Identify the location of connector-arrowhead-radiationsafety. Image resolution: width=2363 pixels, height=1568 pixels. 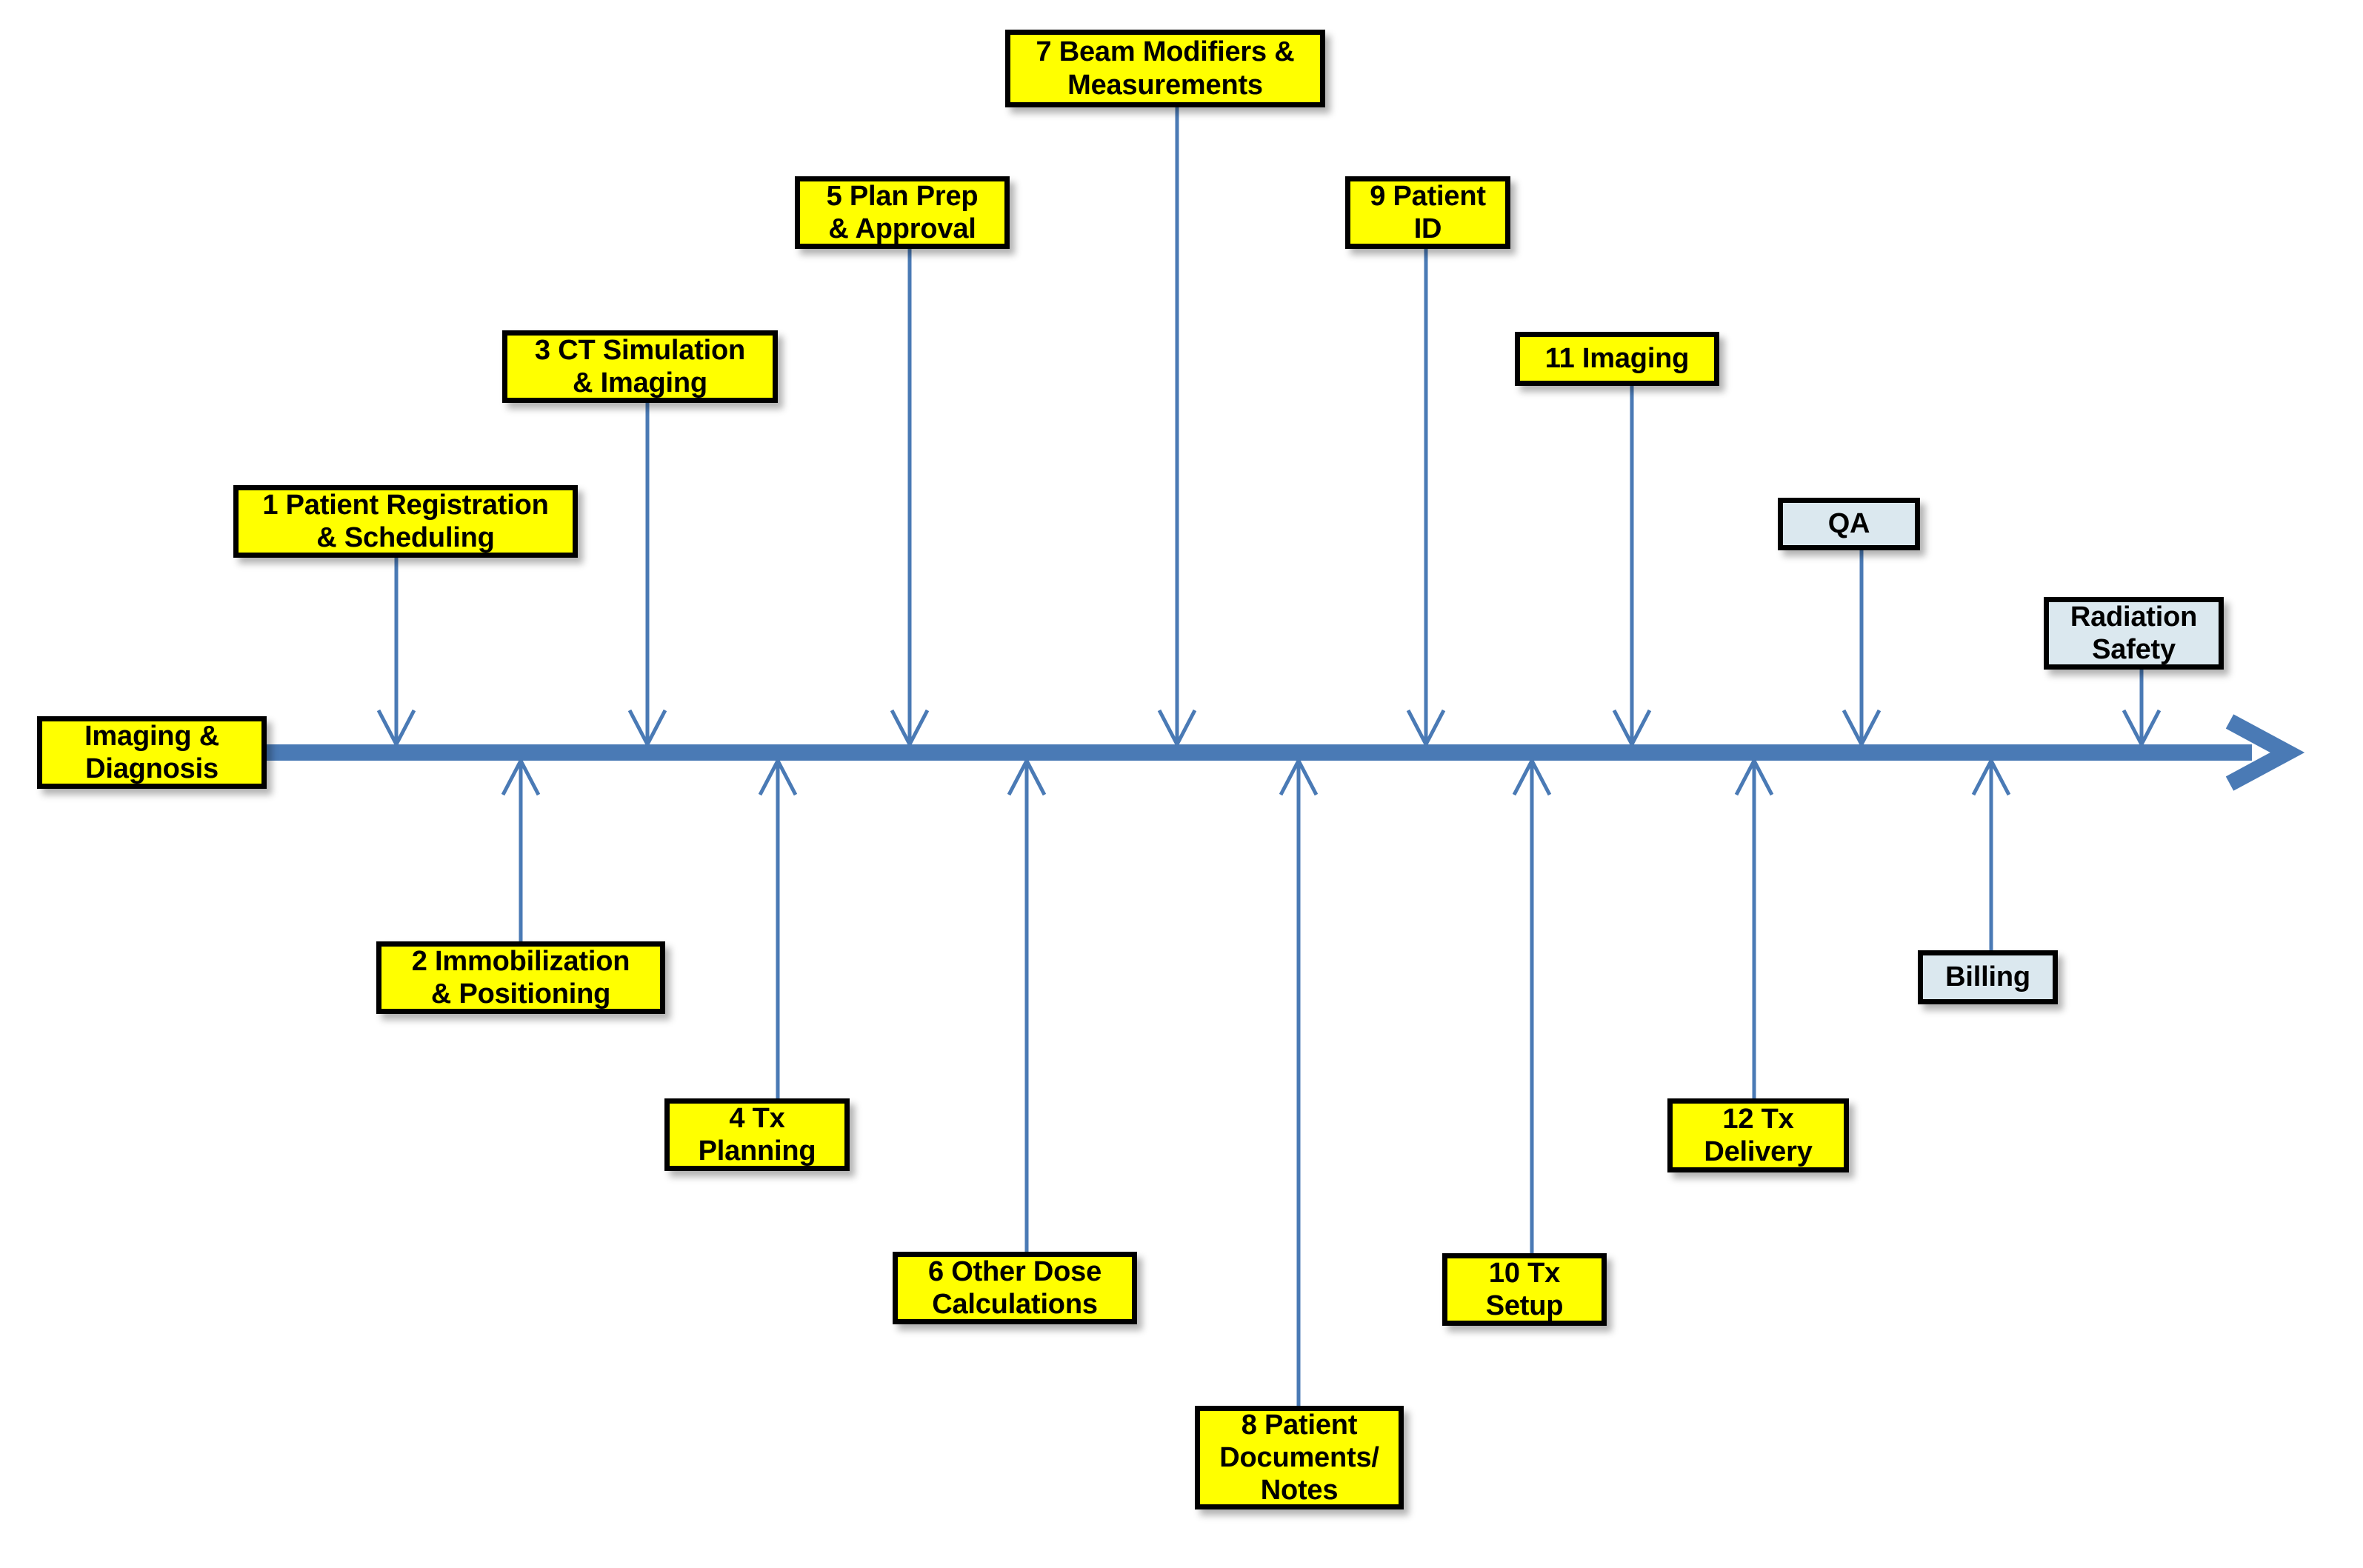
(2142, 729).